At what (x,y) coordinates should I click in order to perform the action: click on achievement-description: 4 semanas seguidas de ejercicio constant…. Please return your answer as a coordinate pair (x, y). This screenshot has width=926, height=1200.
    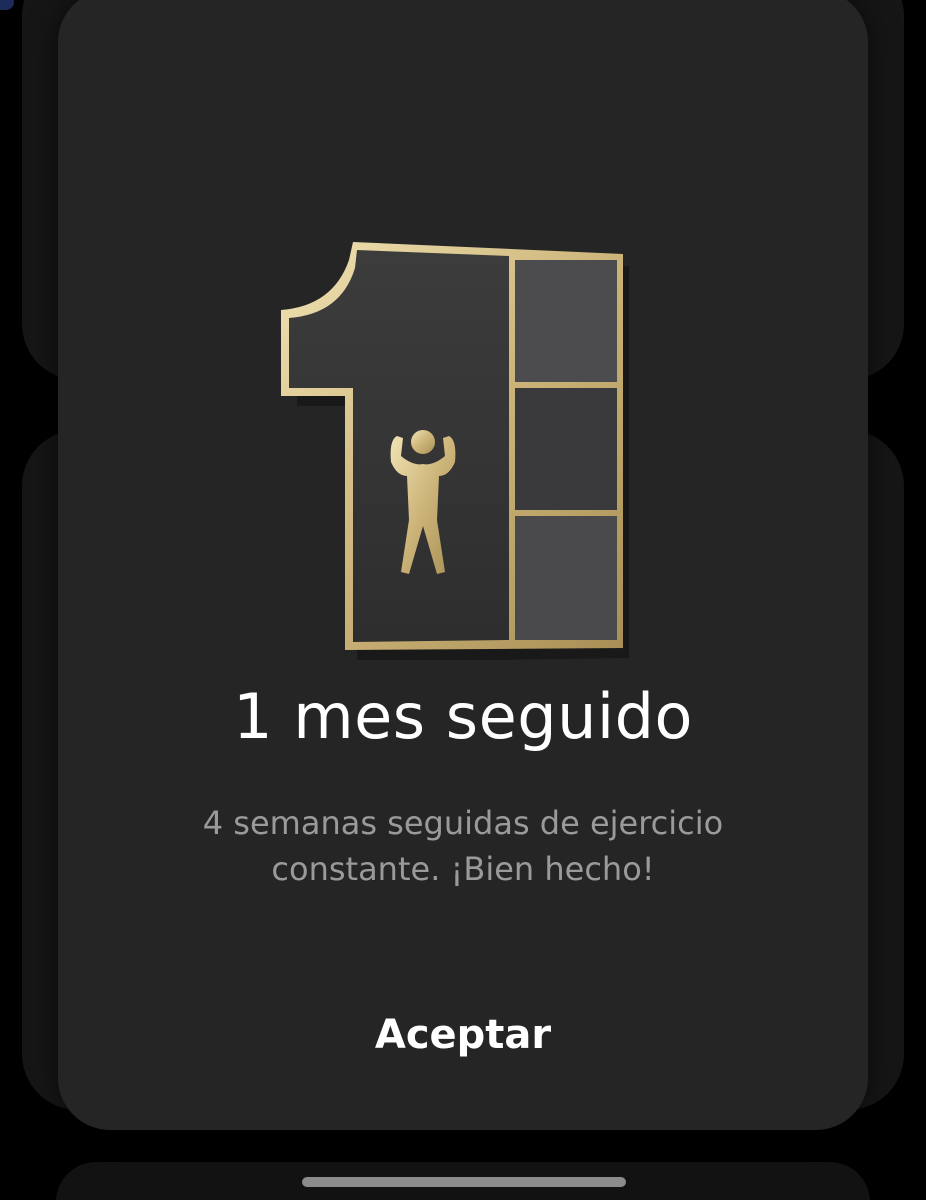
    Looking at the image, I should click on (463, 846).